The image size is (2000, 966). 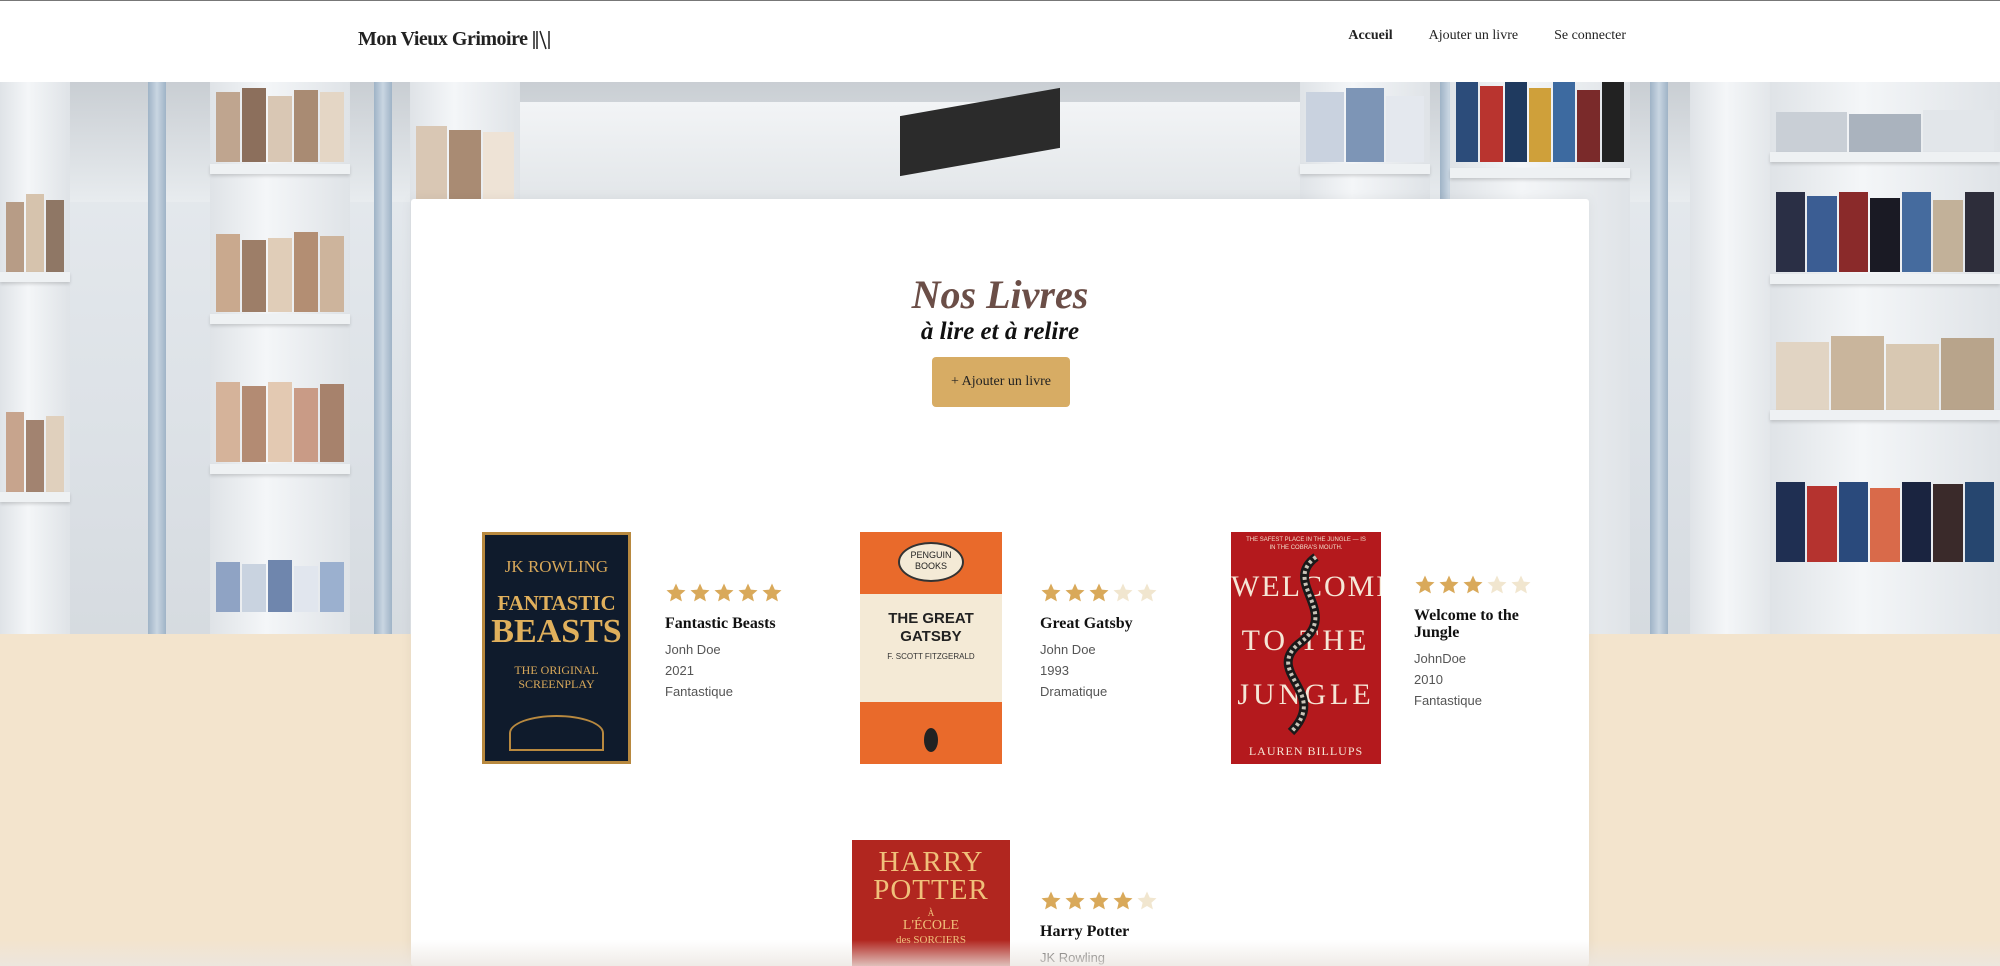 What do you see at coordinates (556, 733) in the screenshot?
I see `cover-ornament` at bounding box center [556, 733].